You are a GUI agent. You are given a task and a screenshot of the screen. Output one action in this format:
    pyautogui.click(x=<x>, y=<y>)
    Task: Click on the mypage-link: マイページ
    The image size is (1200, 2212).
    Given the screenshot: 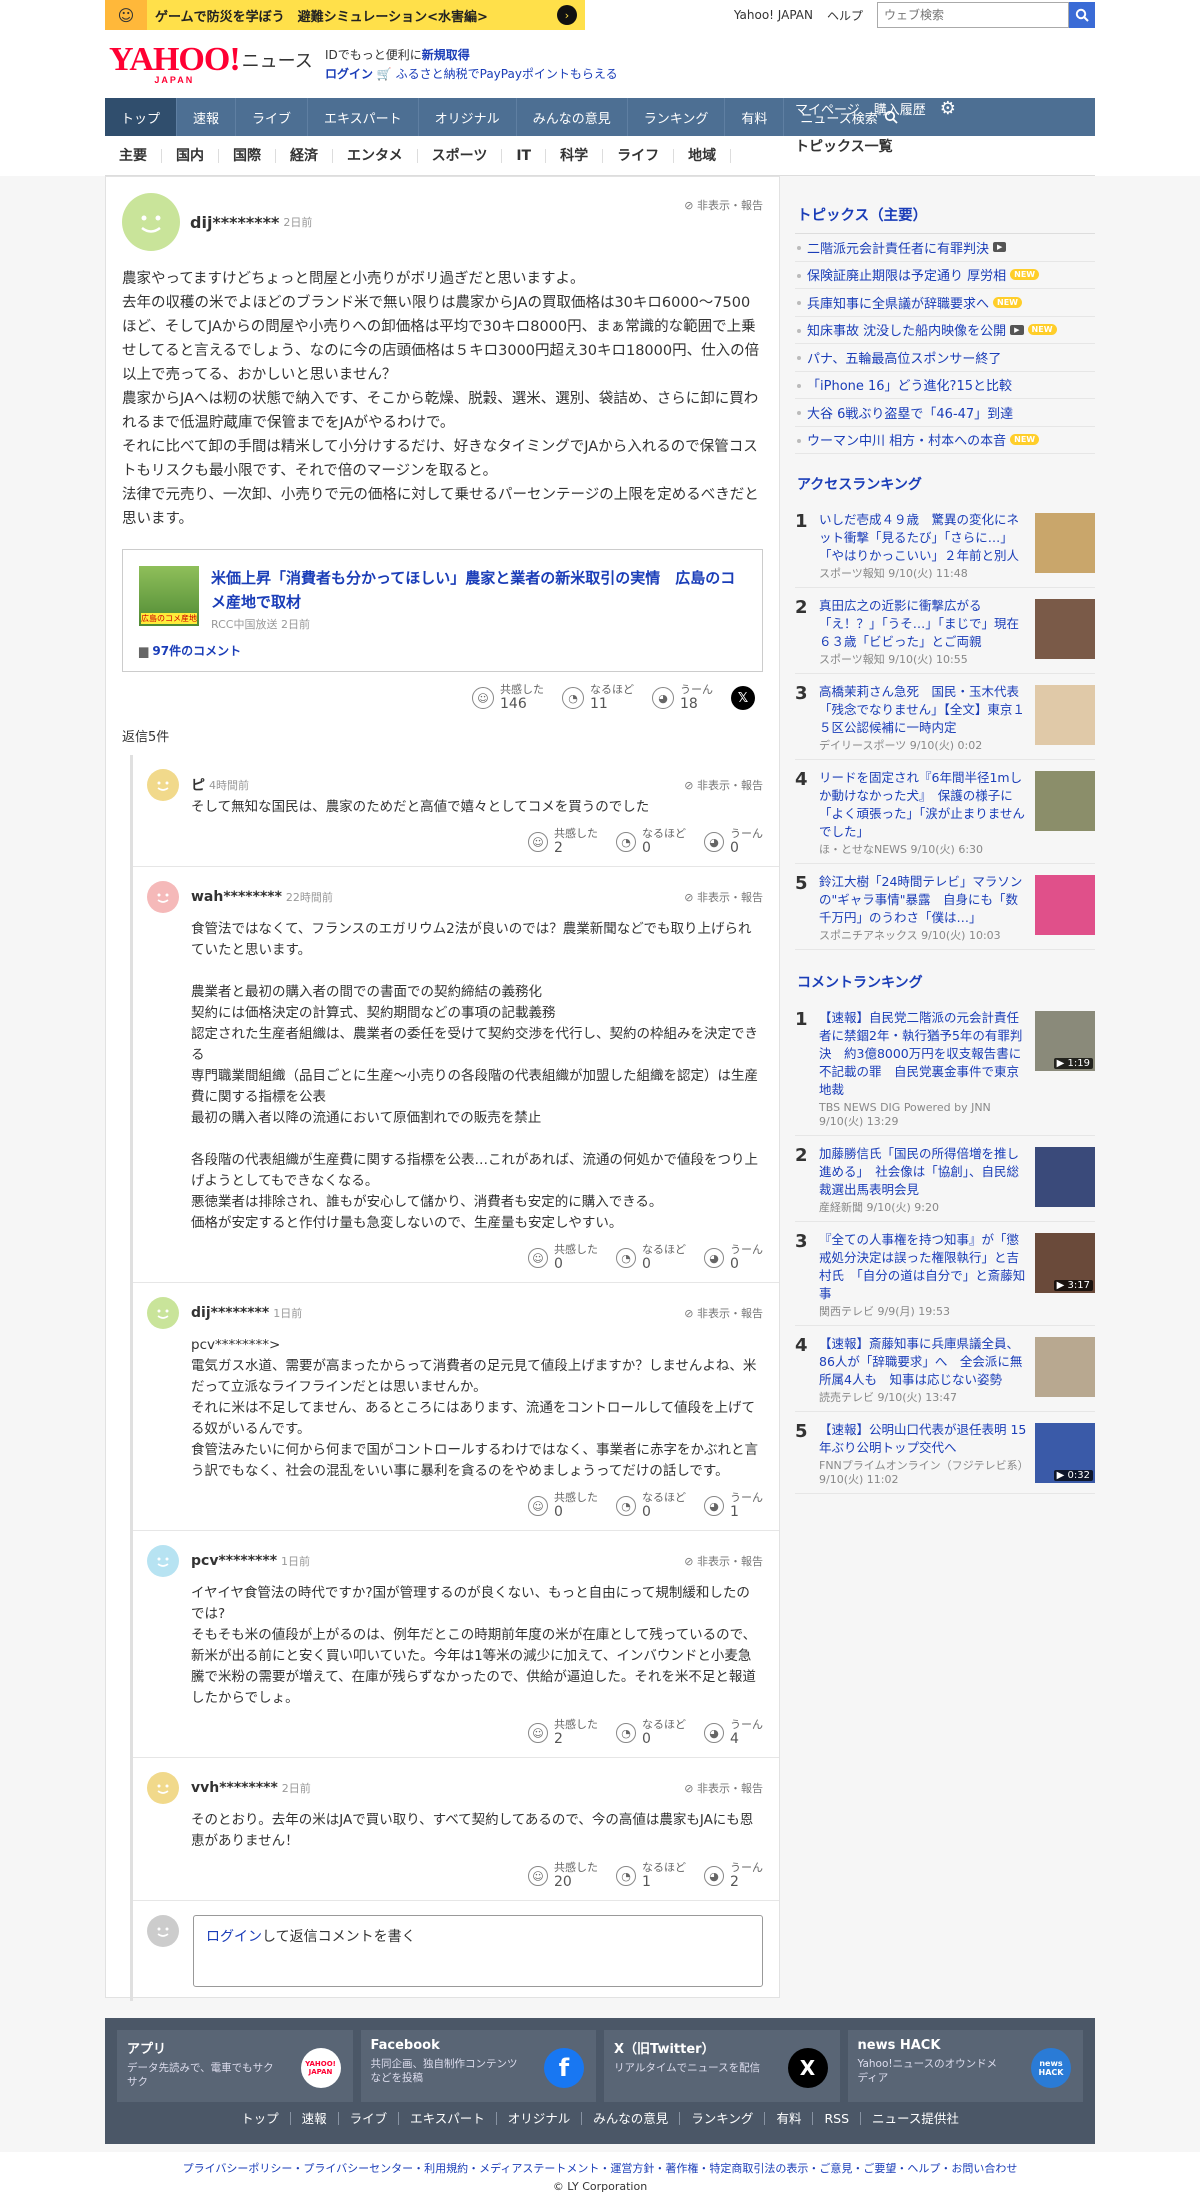 What is the action you would take?
    pyautogui.click(x=827, y=108)
    